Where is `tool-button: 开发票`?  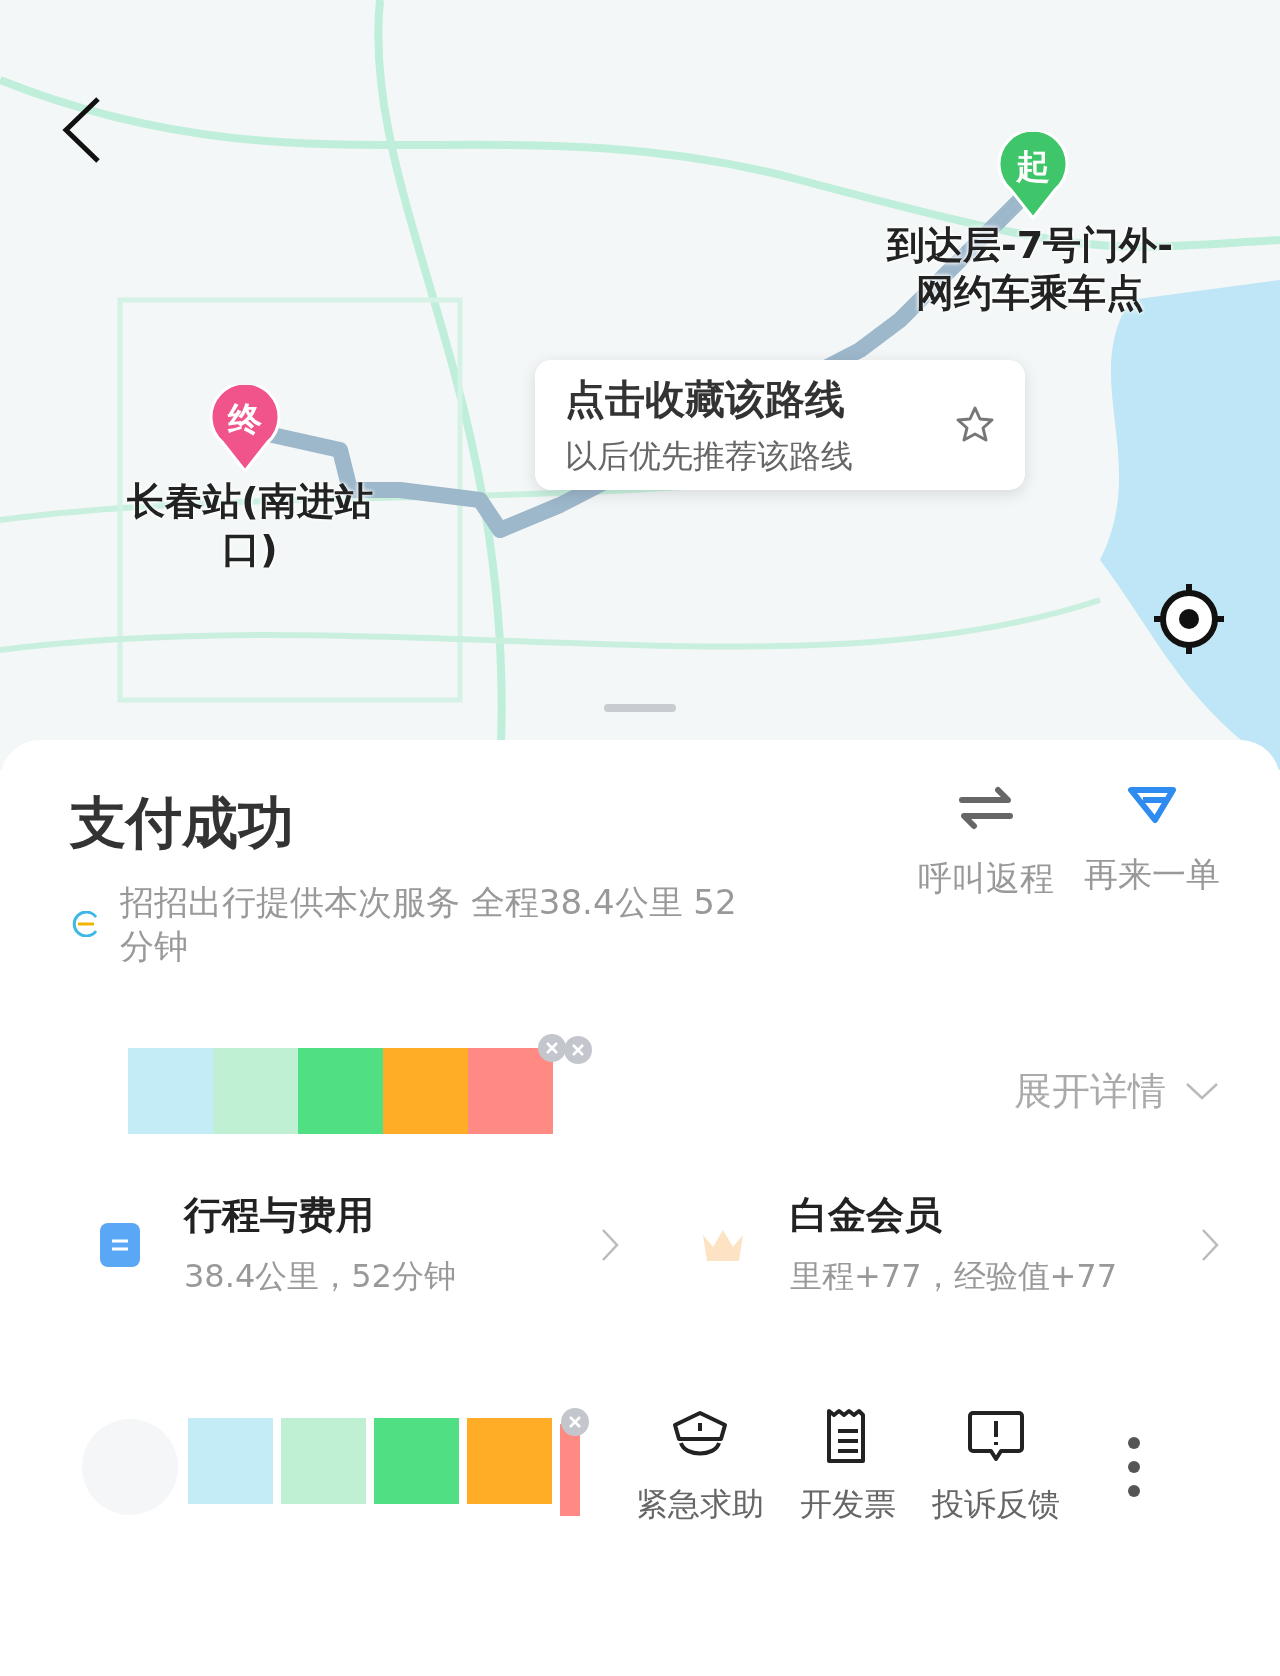 tool-button: 开发票 is located at coordinates (848, 1467).